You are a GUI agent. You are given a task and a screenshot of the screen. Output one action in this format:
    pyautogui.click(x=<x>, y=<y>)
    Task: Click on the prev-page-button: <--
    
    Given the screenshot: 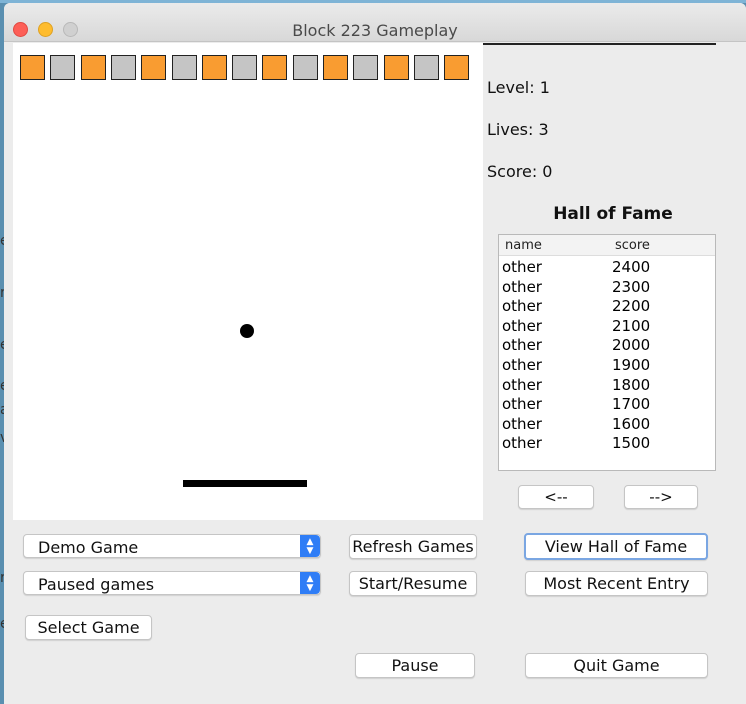 What is the action you would take?
    pyautogui.click(x=556, y=497)
    